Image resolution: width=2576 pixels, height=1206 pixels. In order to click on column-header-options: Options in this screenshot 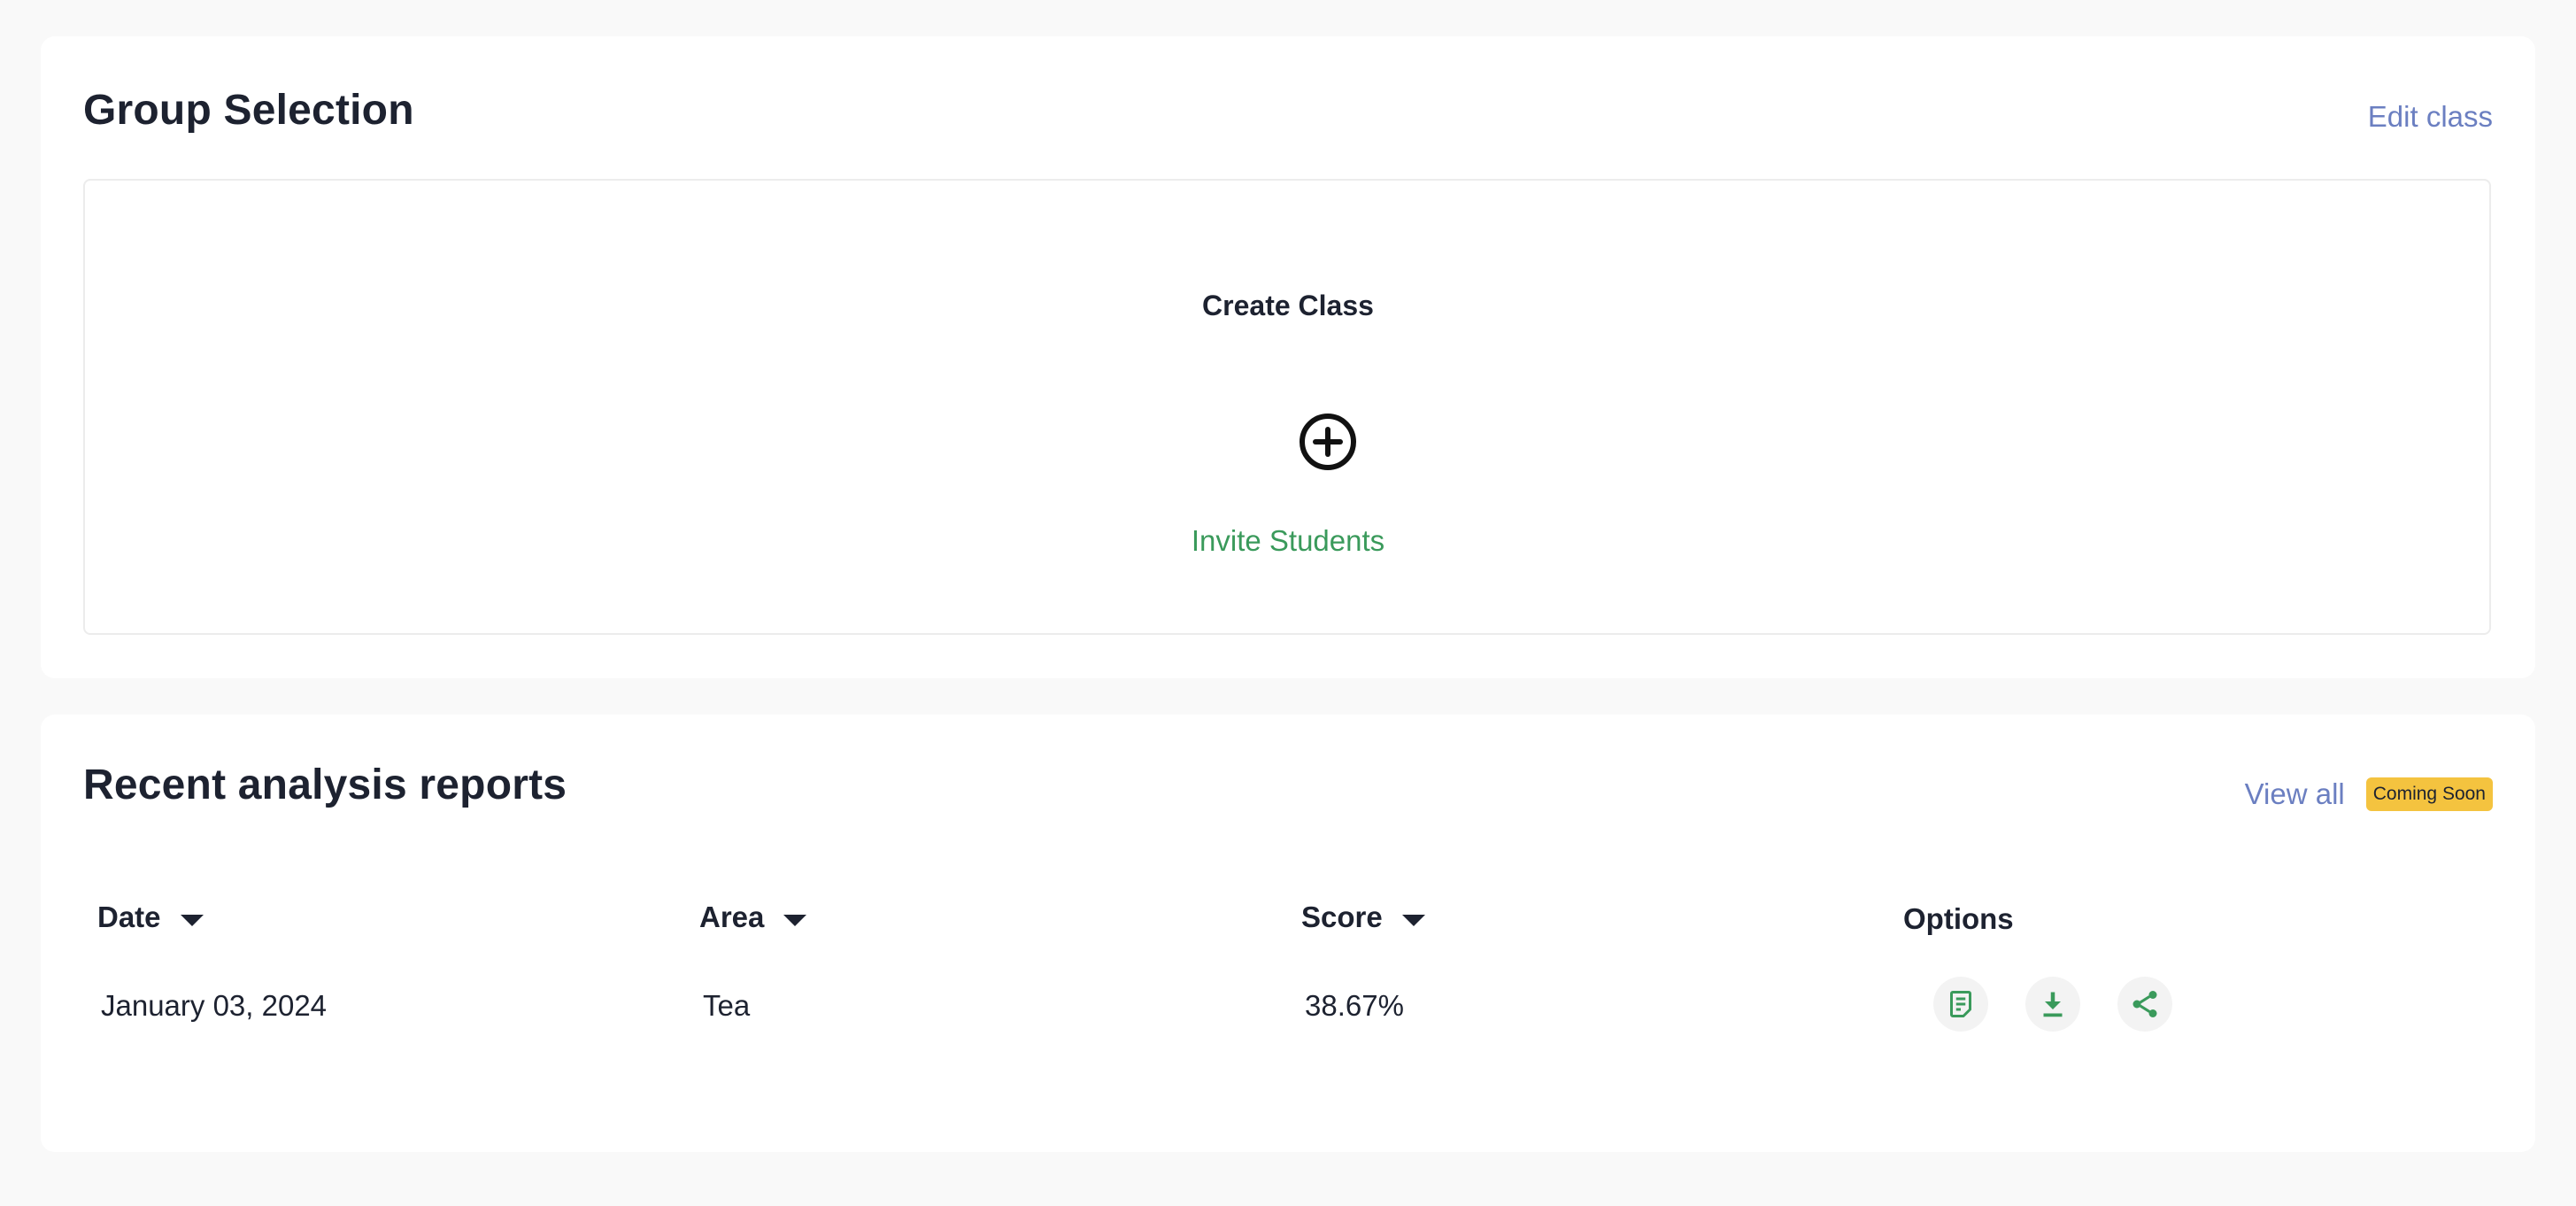, I will do `click(1958, 919)`.